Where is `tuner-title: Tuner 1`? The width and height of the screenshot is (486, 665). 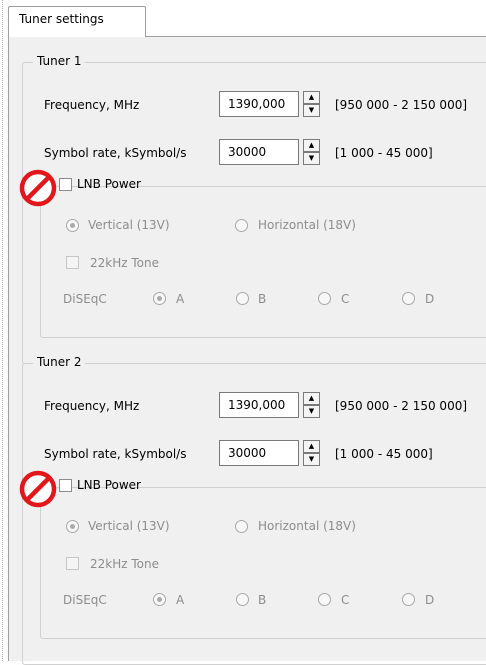
tuner-title: Tuner 1 is located at coordinates (59, 61).